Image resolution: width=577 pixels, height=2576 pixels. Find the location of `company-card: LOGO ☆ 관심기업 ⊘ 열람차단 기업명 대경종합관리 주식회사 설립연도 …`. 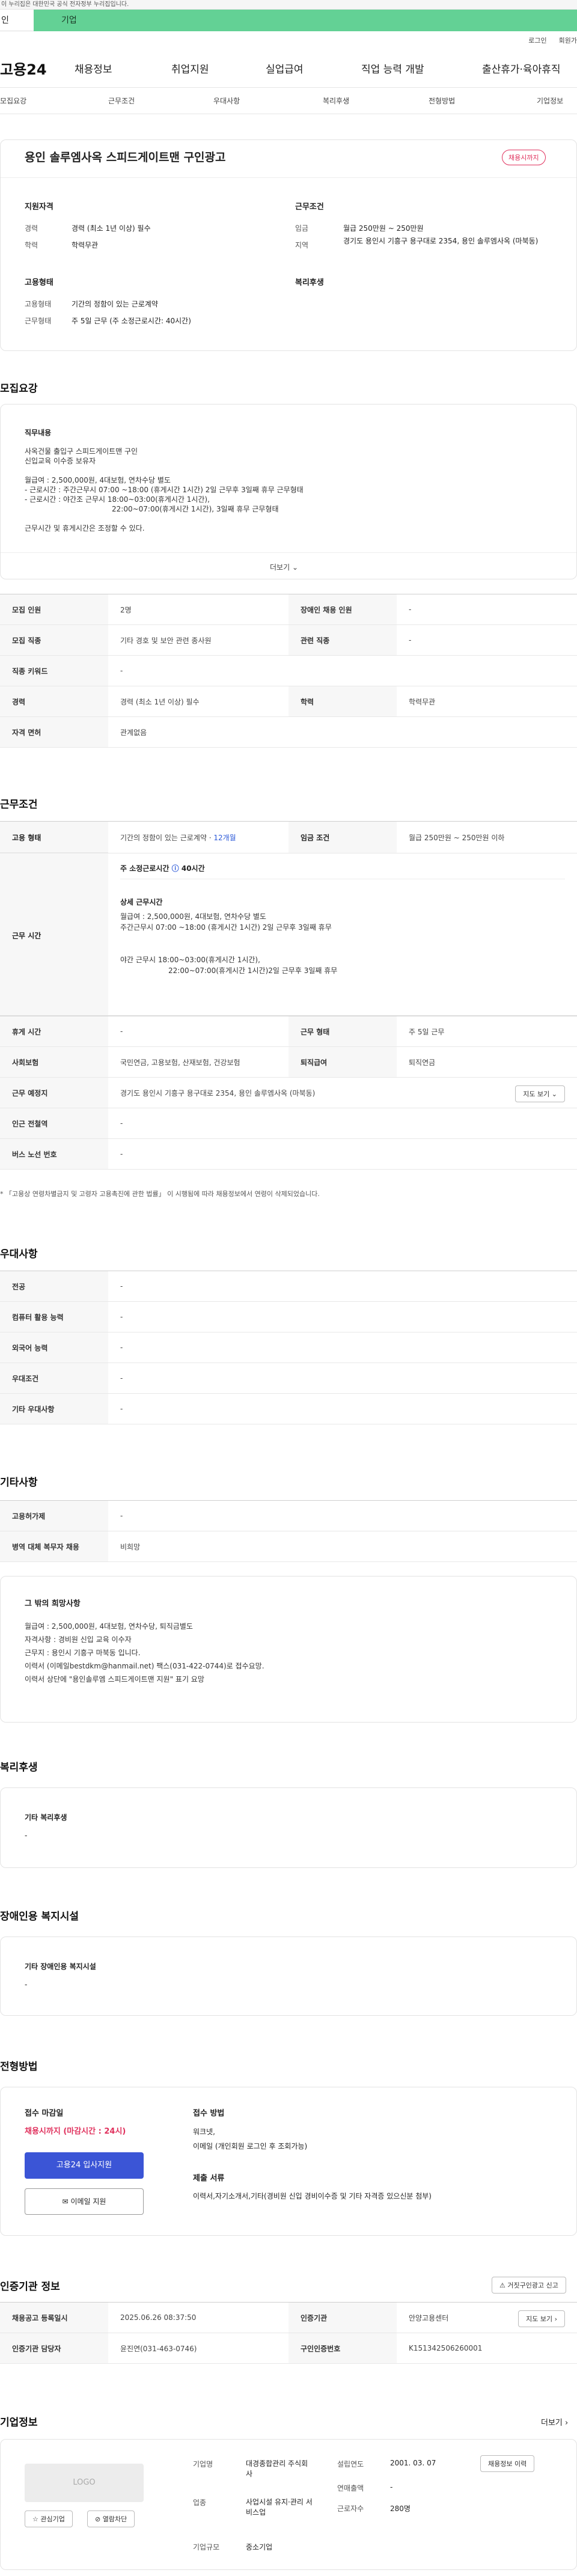

company-card: LOGO ☆ 관심기업 ⊘ 열람차단 기업명 대경종합관리 주식회사 설립연도 … is located at coordinates (288, 2504).